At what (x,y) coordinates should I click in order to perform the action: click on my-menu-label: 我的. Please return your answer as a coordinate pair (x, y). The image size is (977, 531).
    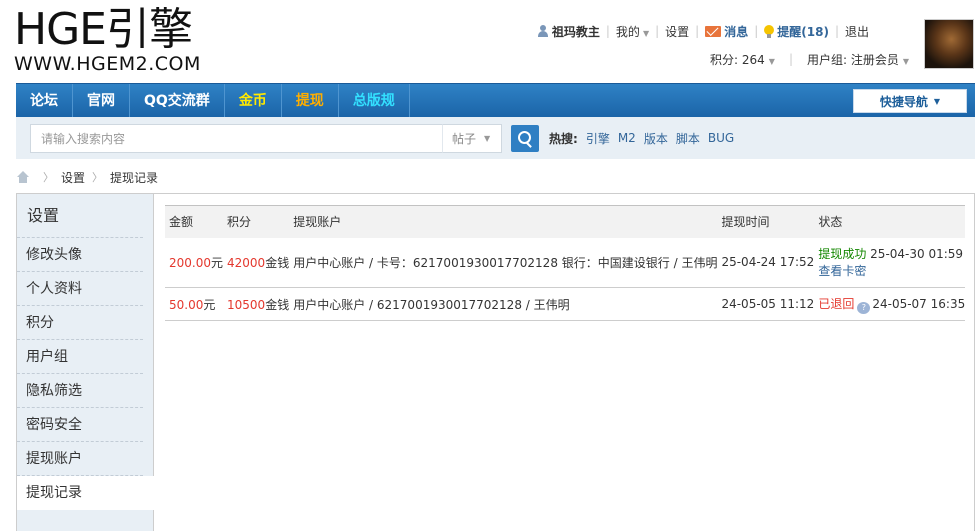
    Looking at the image, I should click on (627, 31).